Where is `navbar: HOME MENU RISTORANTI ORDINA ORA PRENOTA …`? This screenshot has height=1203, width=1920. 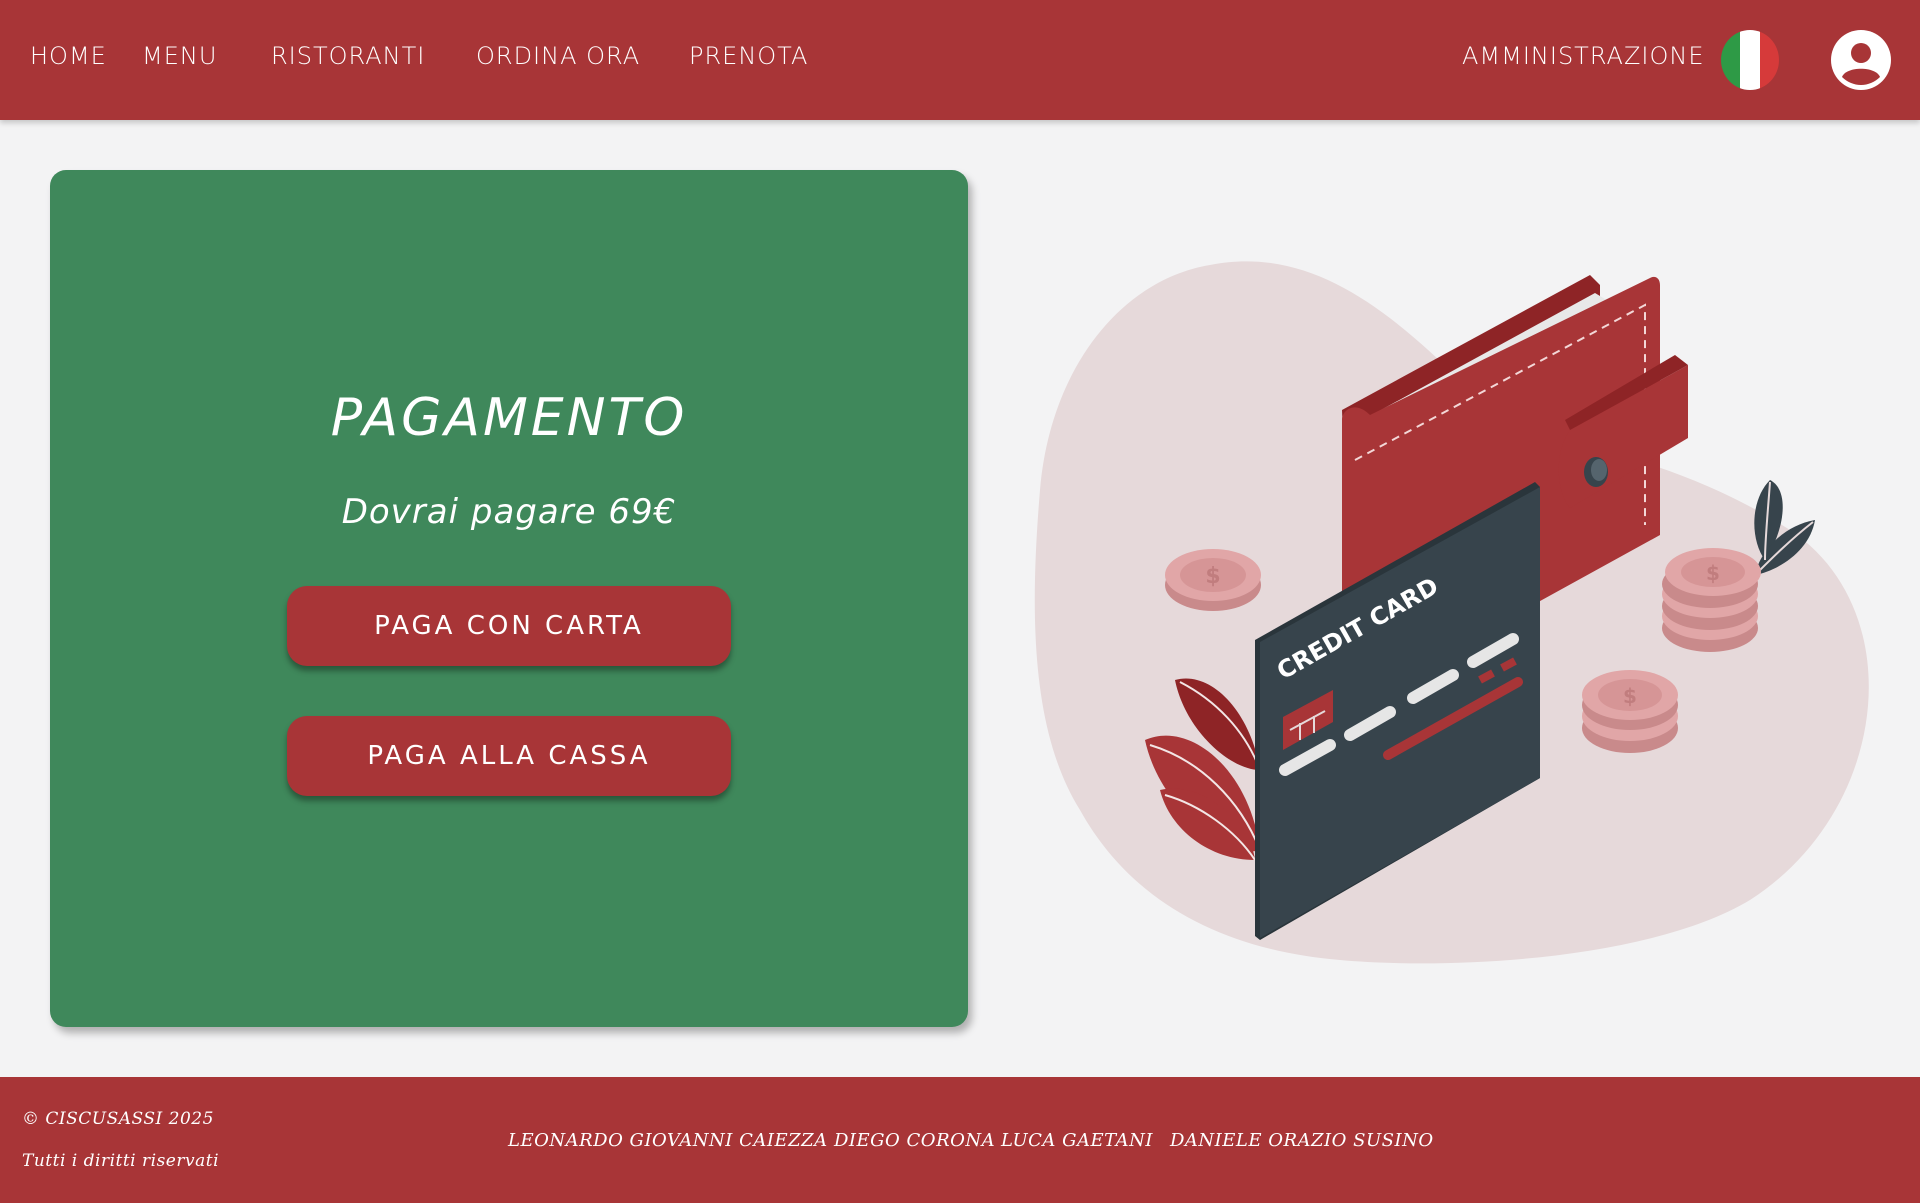
navbar: HOME MENU RISTORANTI ORDINA ORA PRENOTA … is located at coordinates (960, 60).